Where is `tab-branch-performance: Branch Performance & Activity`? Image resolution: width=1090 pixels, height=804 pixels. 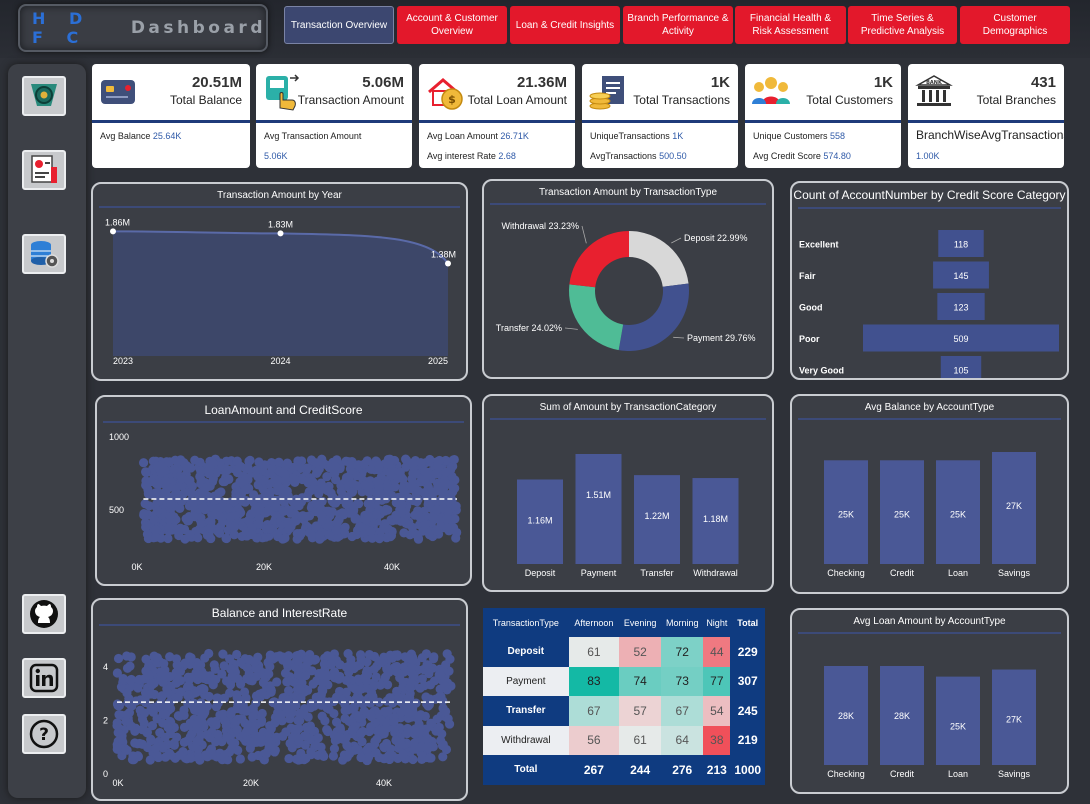 tab-branch-performance: Branch Performance & Activity is located at coordinates (678, 25).